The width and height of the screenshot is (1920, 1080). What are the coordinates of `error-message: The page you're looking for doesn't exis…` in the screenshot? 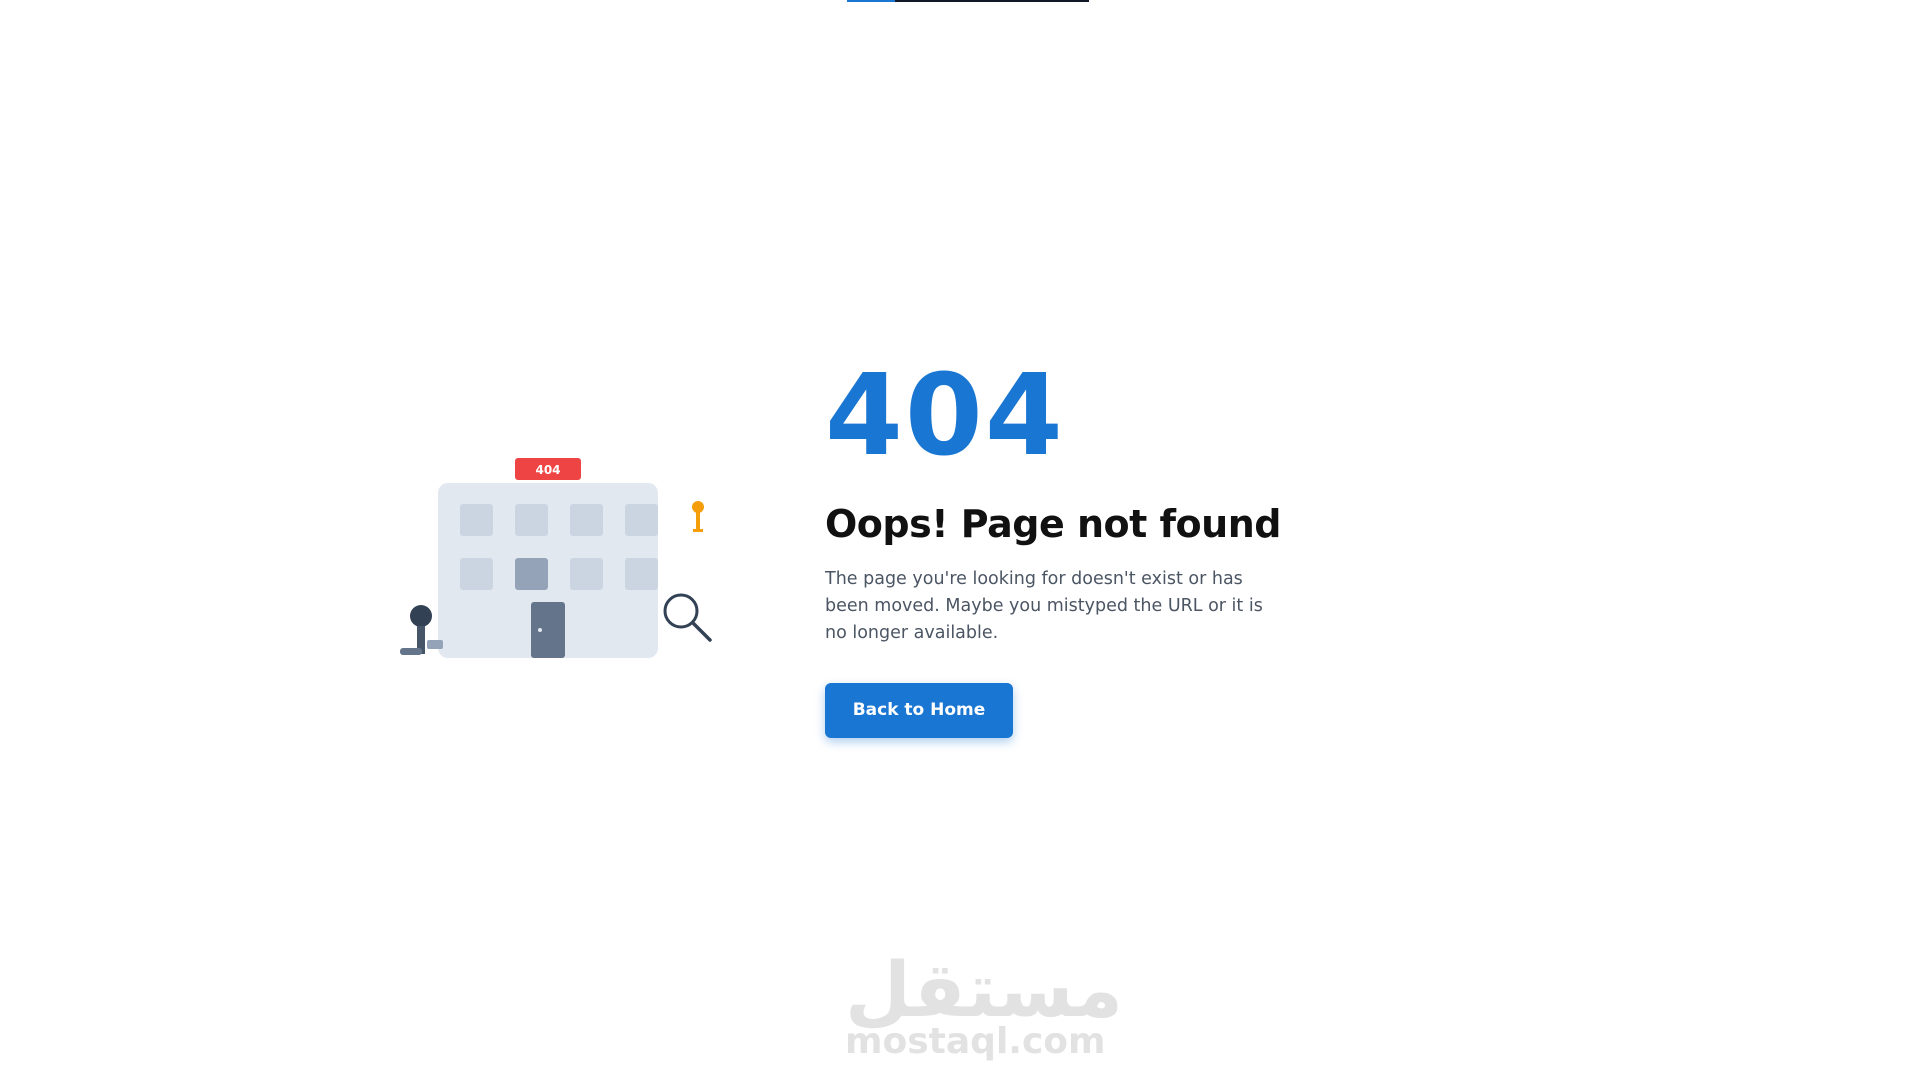 It's located at (1044, 606).